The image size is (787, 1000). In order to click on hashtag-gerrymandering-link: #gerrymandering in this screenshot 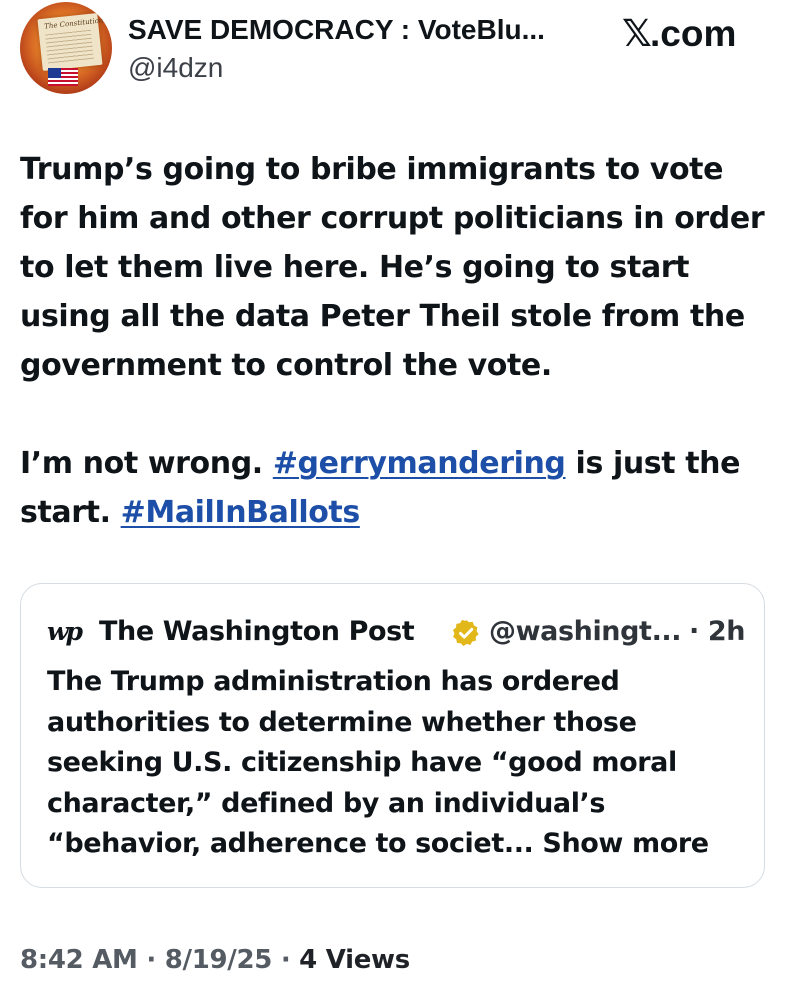, I will do `click(419, 463)`.